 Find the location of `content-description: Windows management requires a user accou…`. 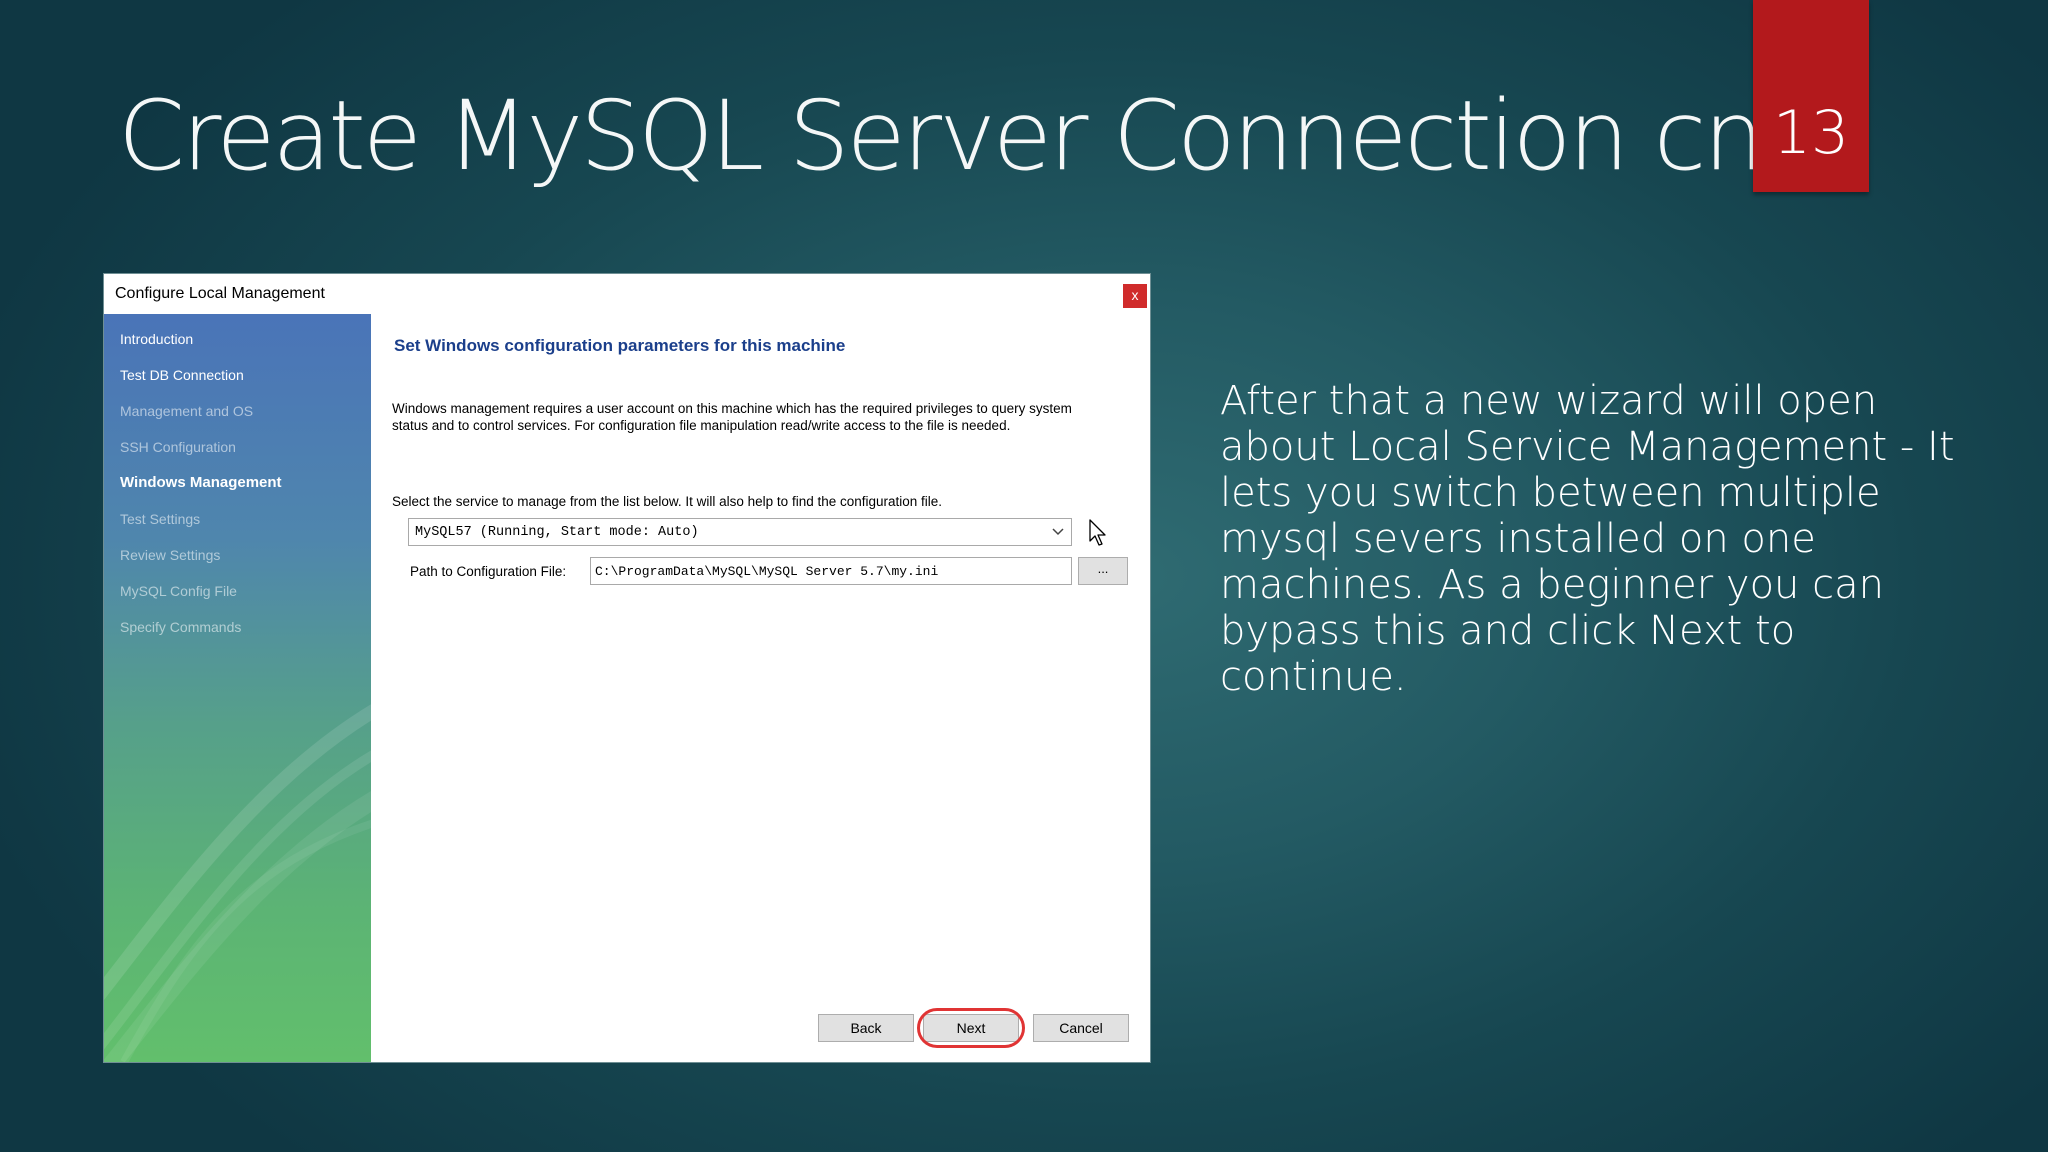

content-description: Windows management requires a user accou… is located at coordinates (732, 417).